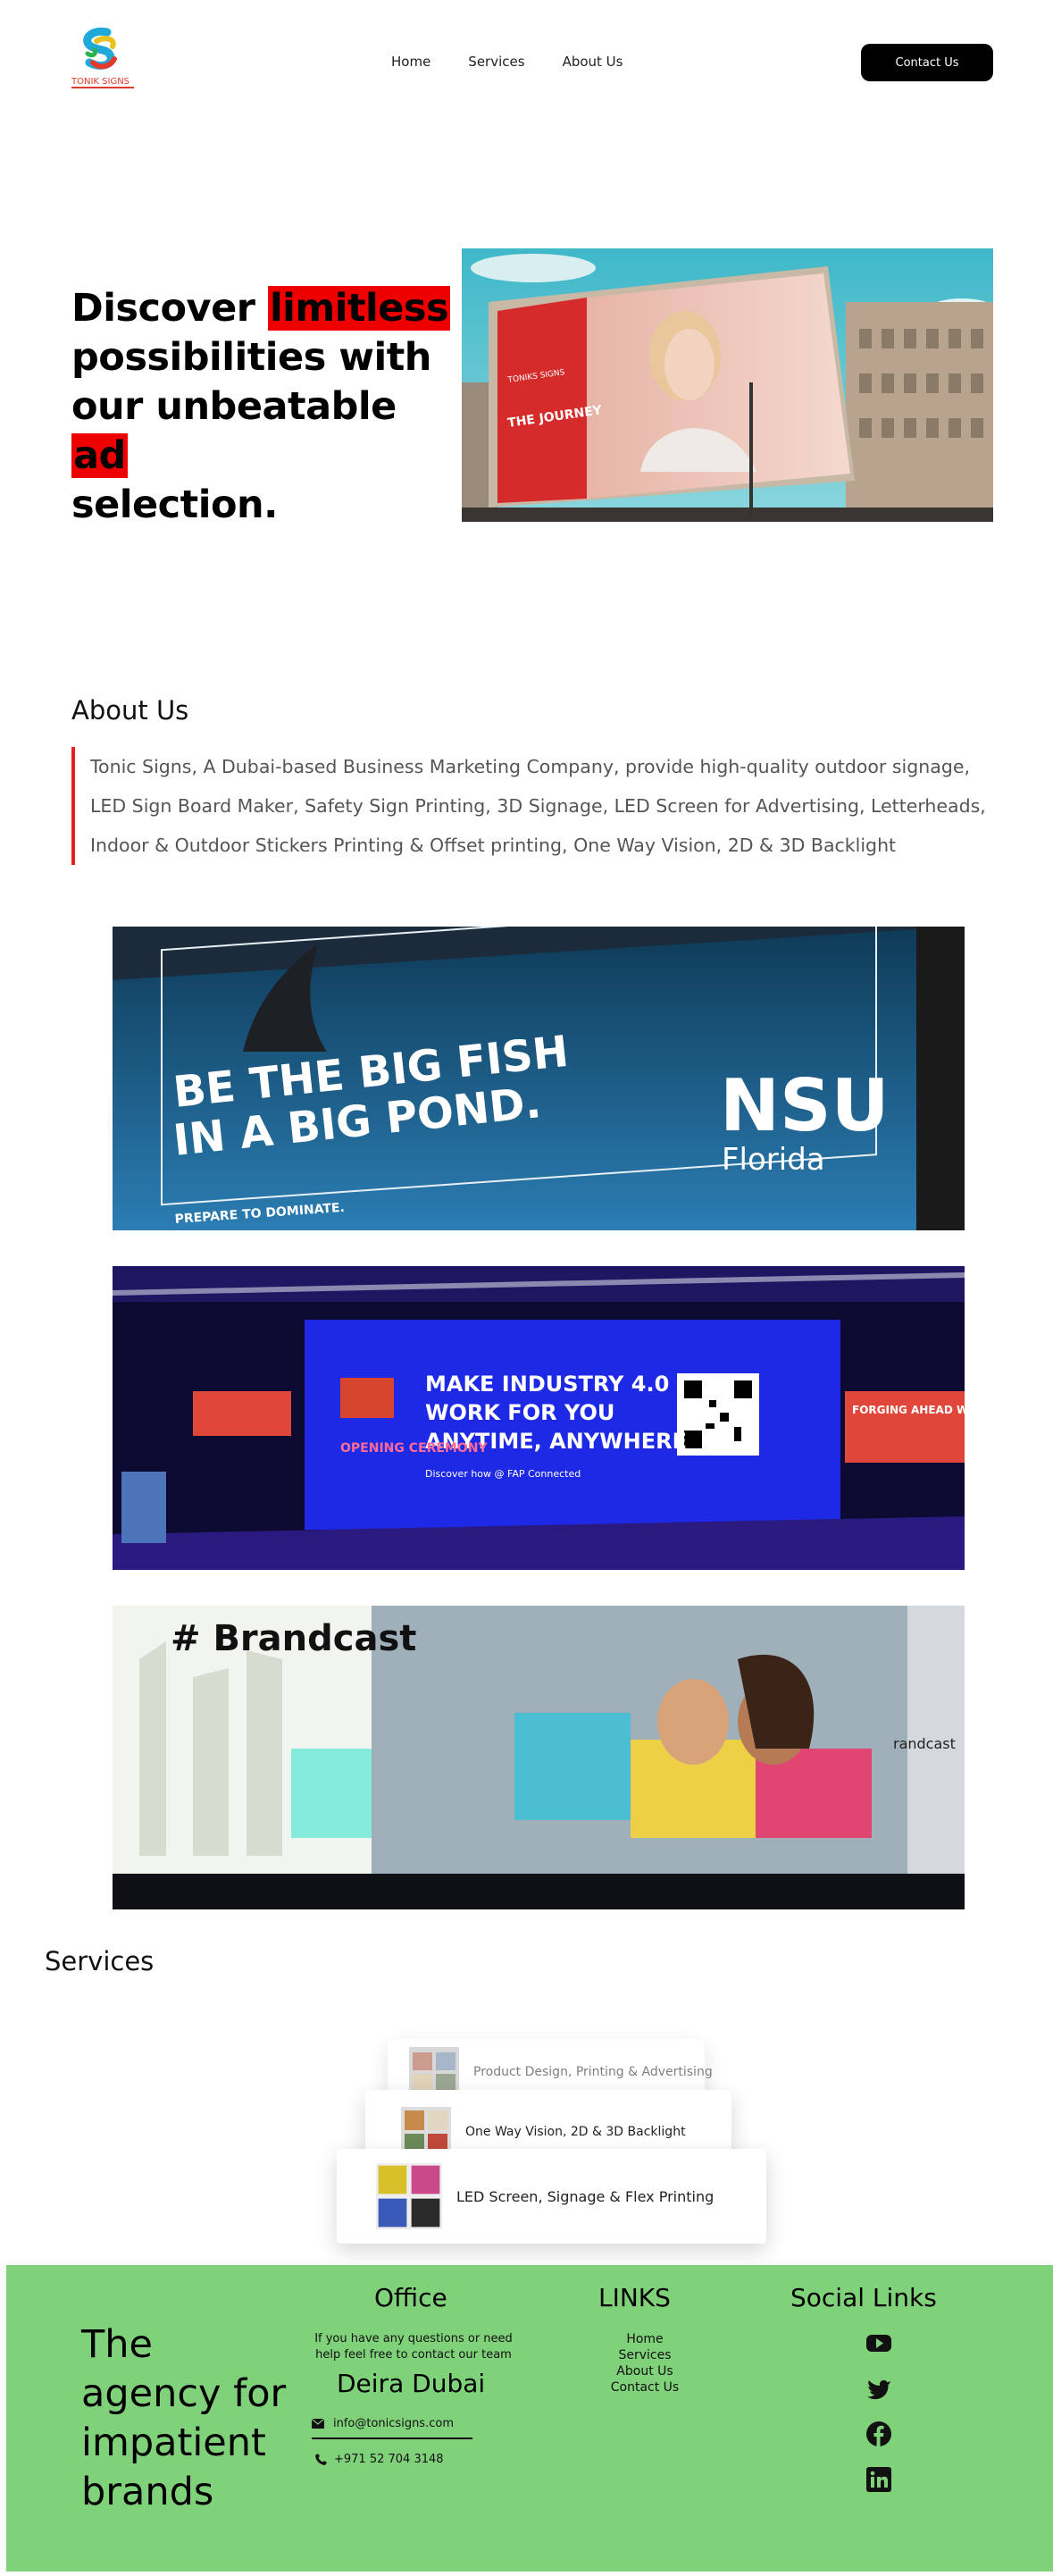  Describe the element at coordinates (414, 1448) in the screenshot. I see `banner2-left-text: OPENING CEREMONY` at that location.